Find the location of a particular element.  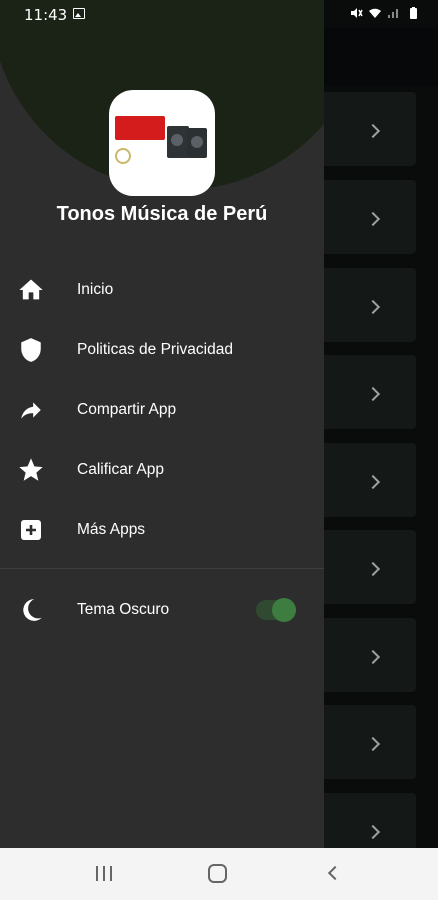

menu-item-share: Compartir App is located at coordinates (162, 410).